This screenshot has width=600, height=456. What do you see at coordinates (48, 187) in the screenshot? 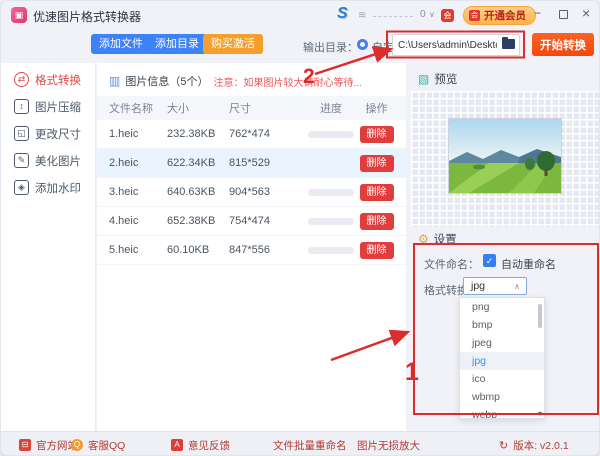
I see `sidebar-item-watermark: ◈ 添加水印` at bounding box center [48, 187].